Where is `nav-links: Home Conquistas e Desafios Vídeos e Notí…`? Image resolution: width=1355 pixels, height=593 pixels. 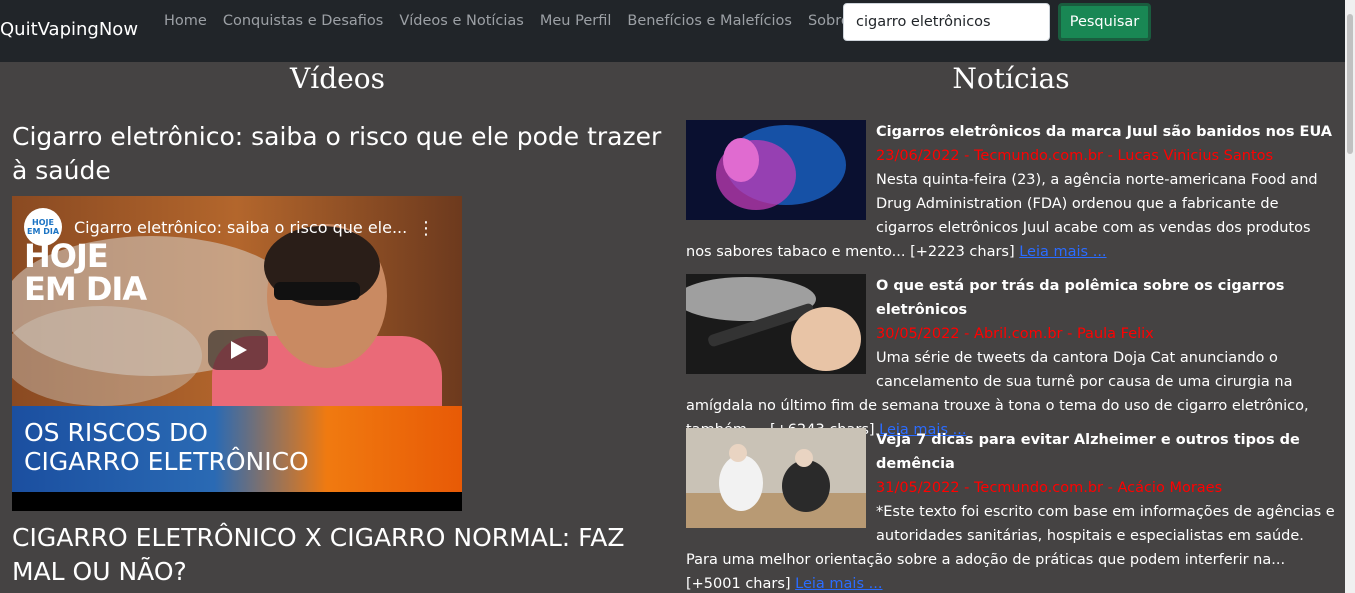 nav-links: Home Conquistas e Desafios Vídeos e Notí… is located at coordinates (515, 23).